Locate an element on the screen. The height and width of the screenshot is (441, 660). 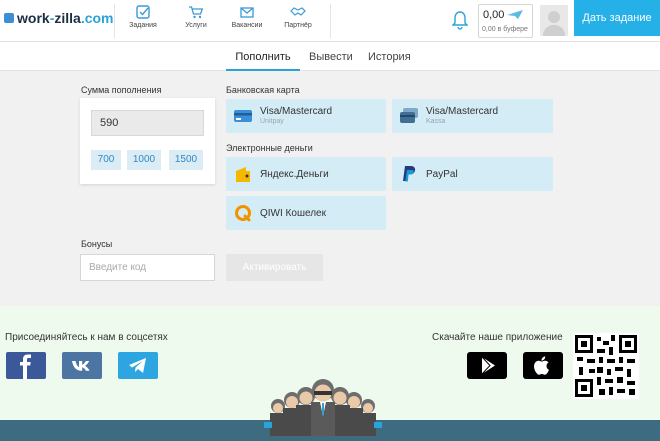
bonus-code-input: Введите код is located at coordinates (147, 267).